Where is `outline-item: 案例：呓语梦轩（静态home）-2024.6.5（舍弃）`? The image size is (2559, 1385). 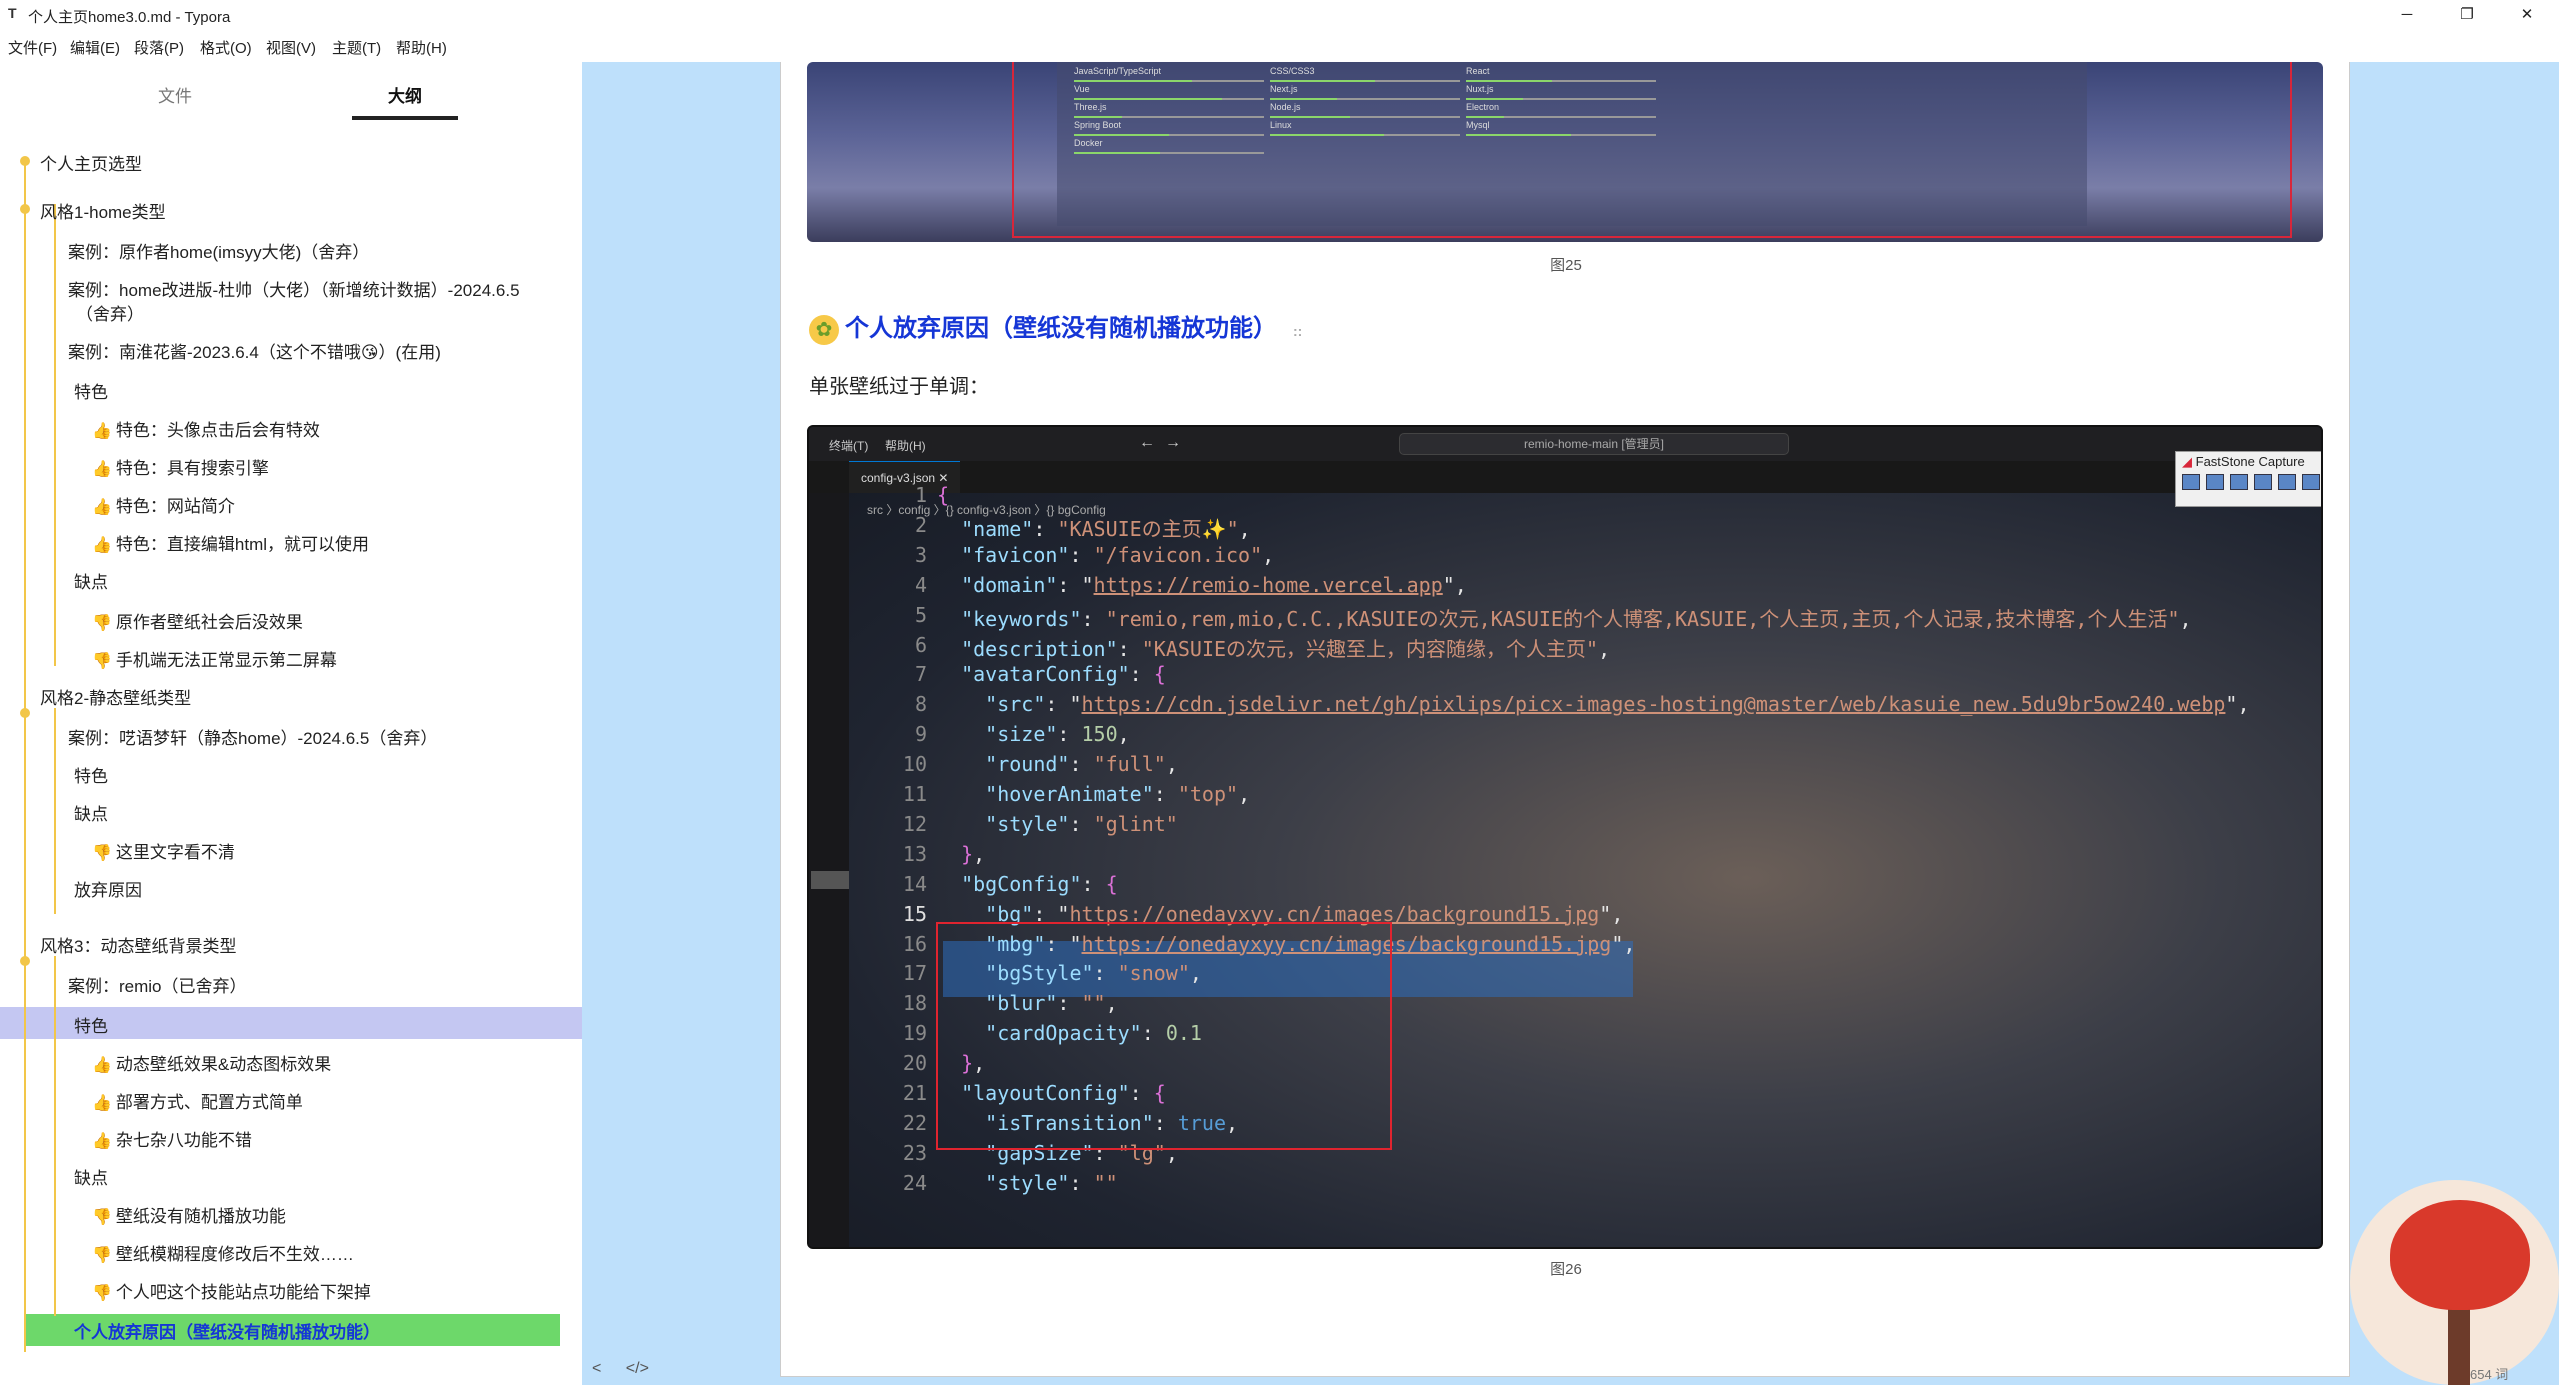
outline-item: 案例：呓语梦轩（静态home）-2024.6.5（舍弃） is located at coordinates (252, 736).